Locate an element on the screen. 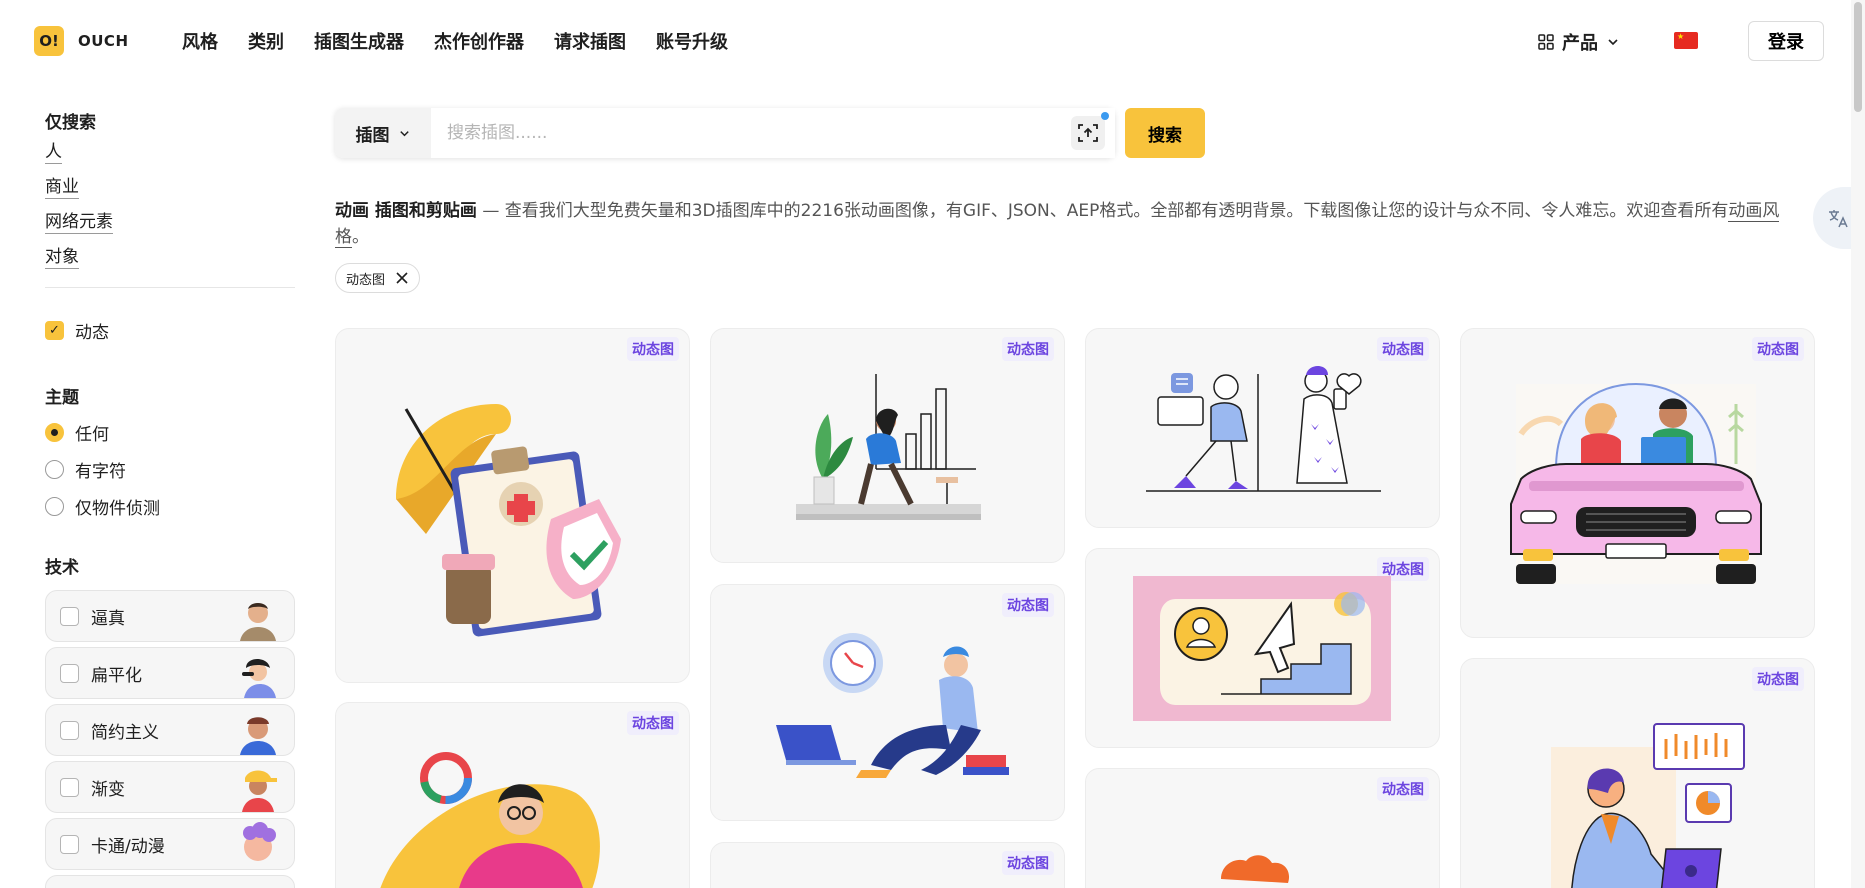 This screenshot has height=888, width=1865. theme-title: 主题 is located at coordinates (62, 398).